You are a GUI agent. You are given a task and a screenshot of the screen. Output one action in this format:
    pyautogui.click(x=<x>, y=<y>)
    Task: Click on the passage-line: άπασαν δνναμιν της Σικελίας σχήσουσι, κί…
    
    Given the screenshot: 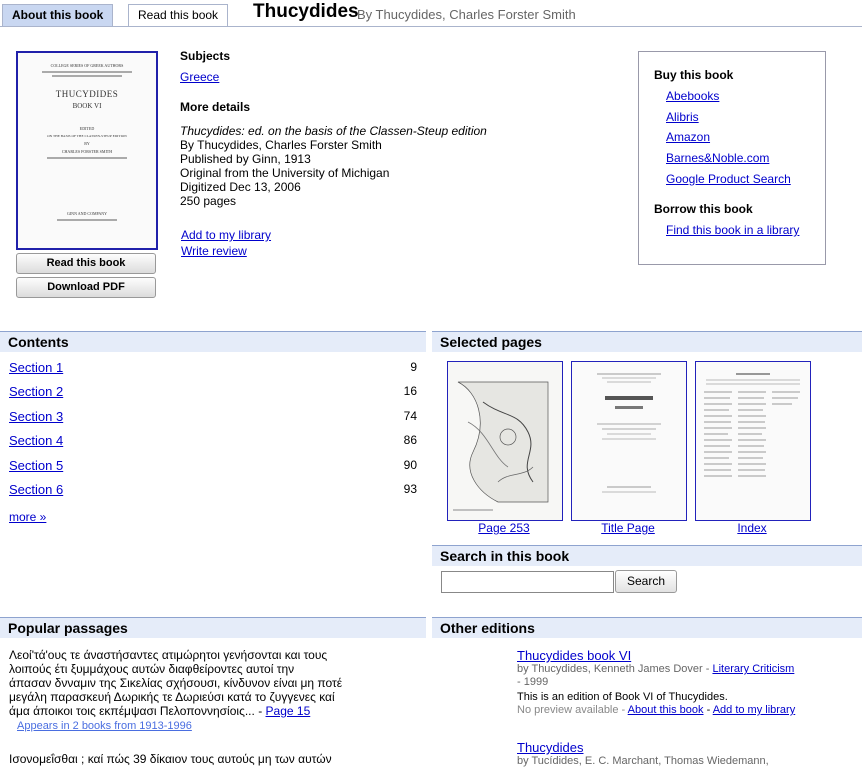 What is the action you would take?
    pyautogui.click(x=176, y=683)
    